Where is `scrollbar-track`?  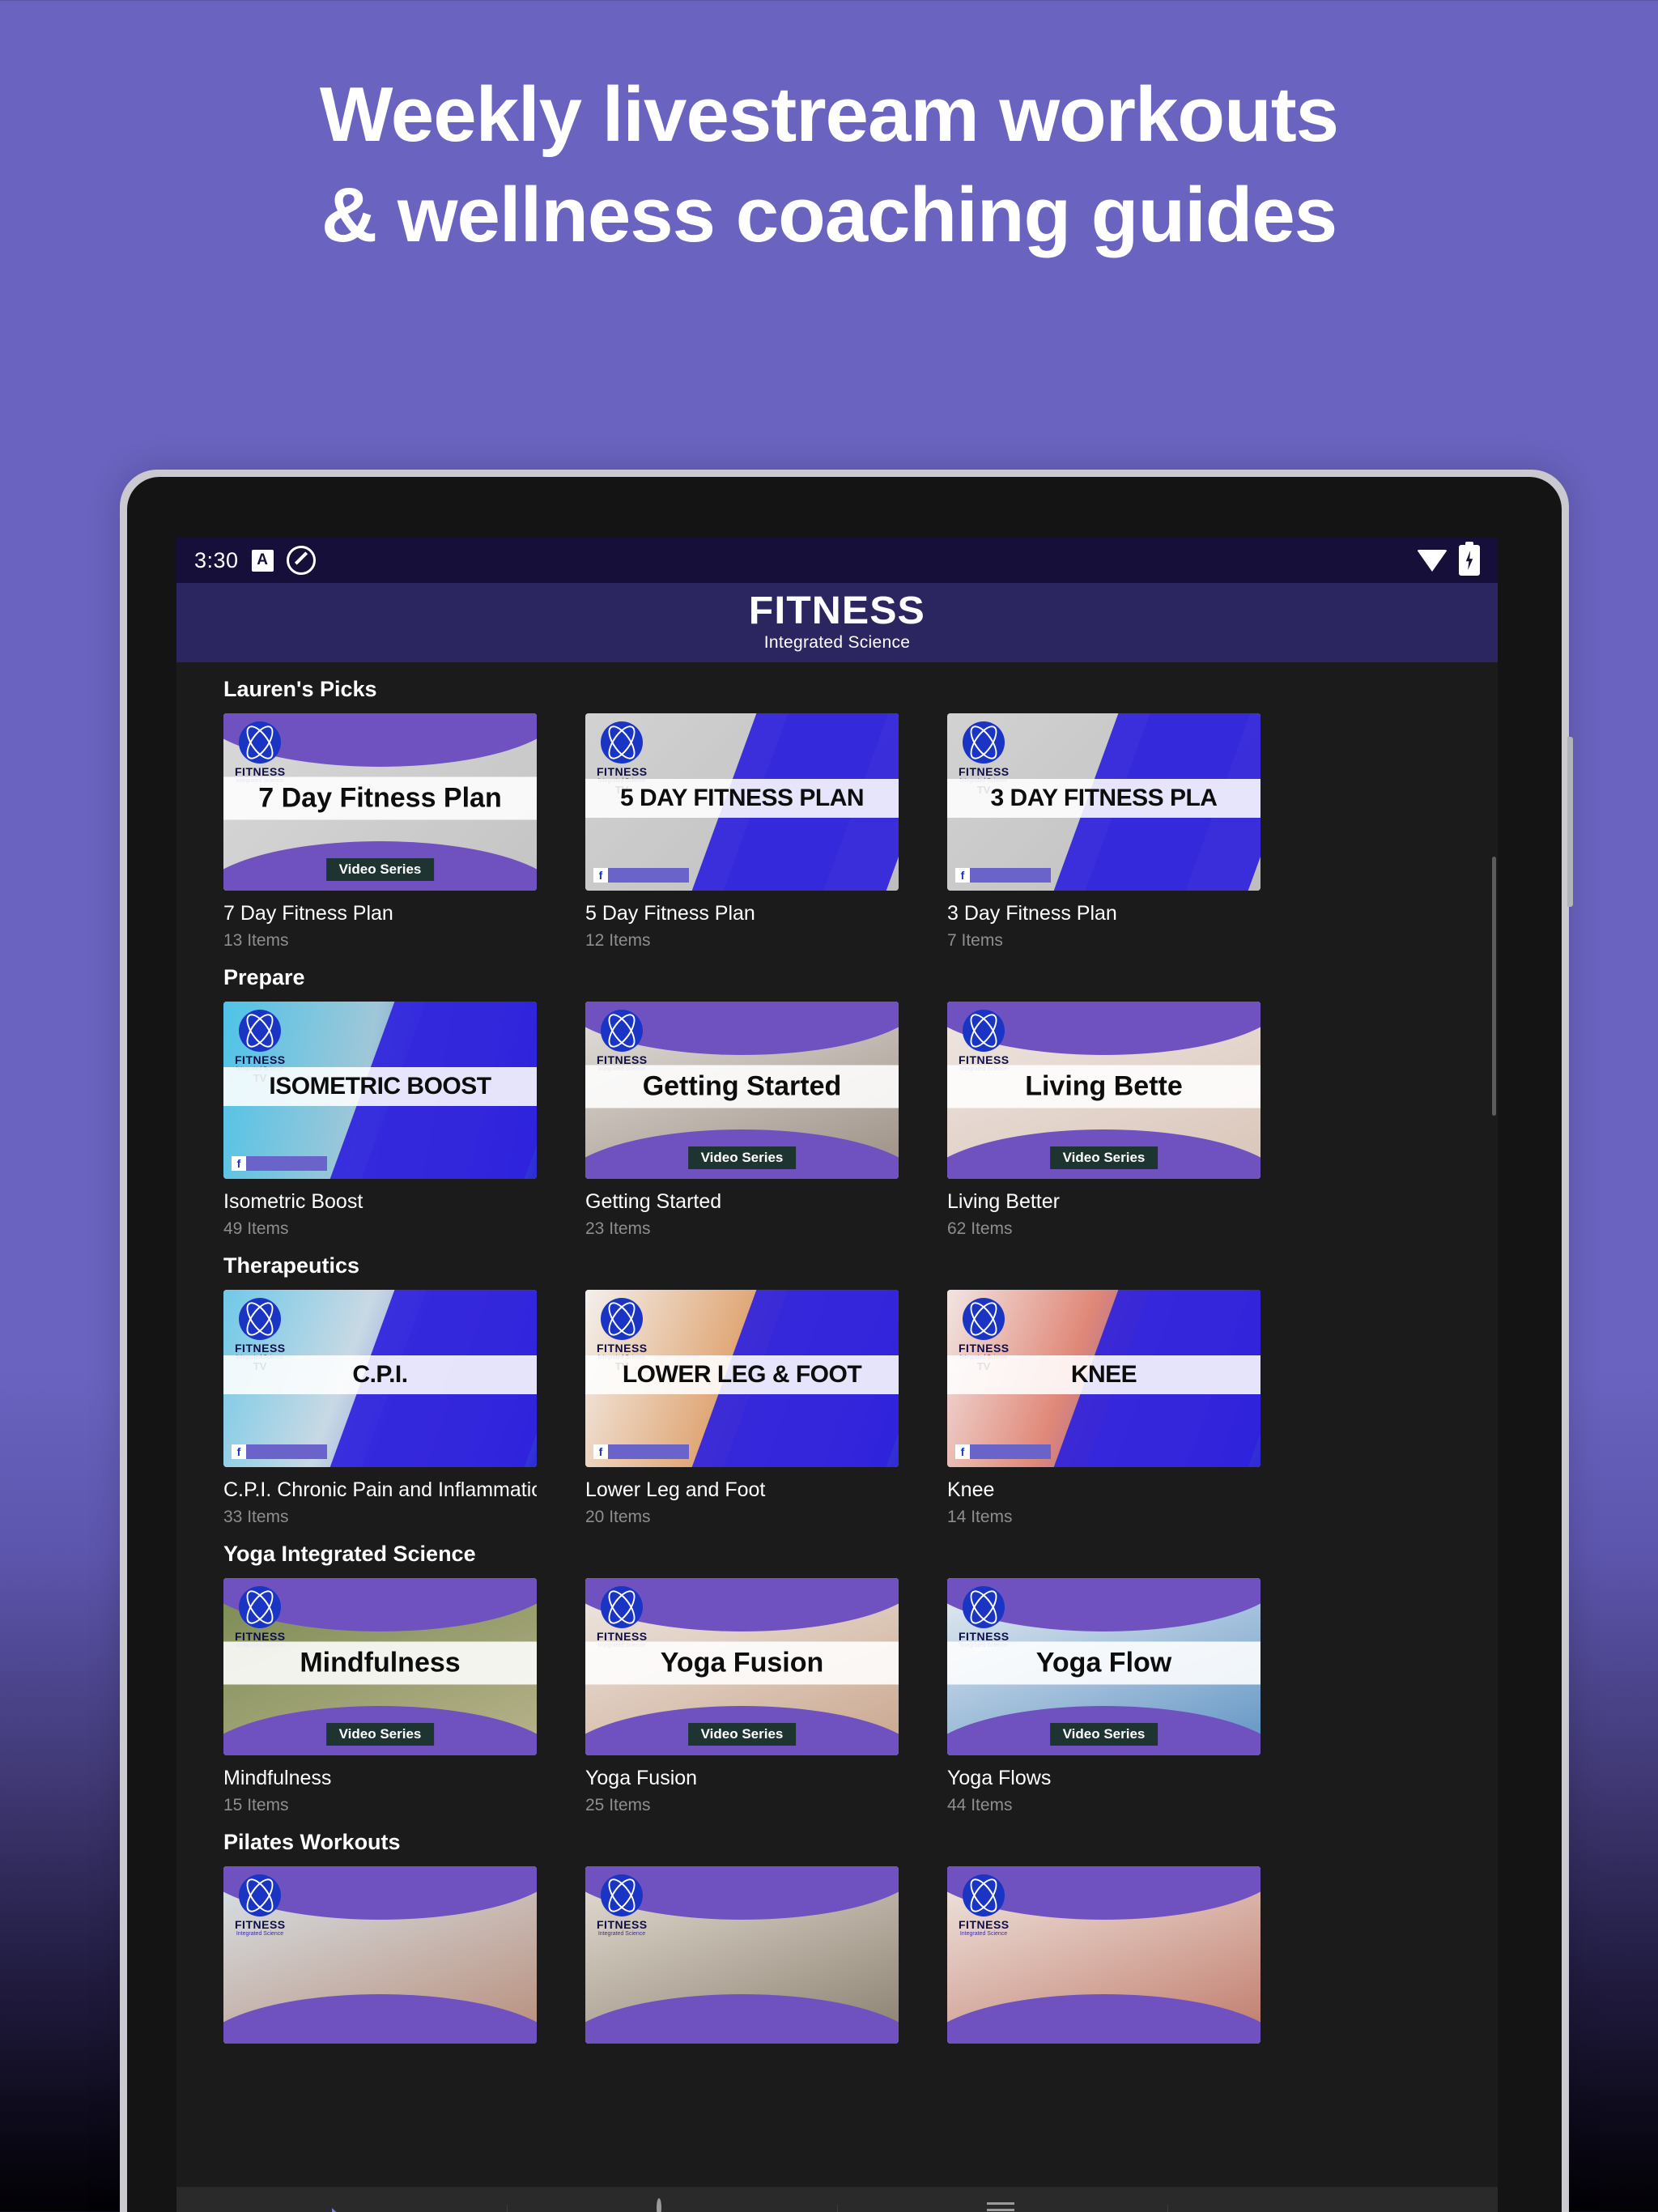 scrollbar-track is located at coordinates (1494, 1502).